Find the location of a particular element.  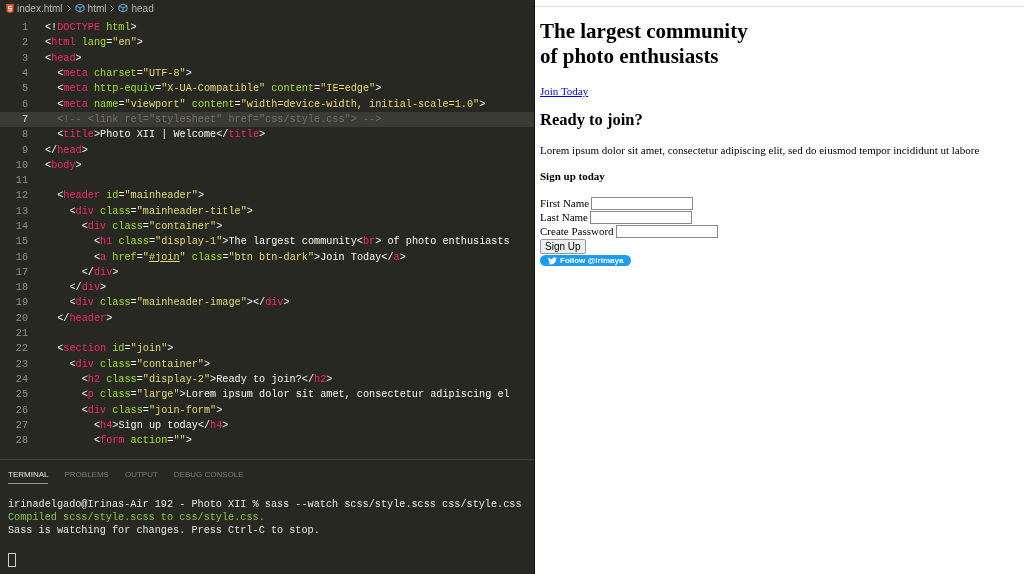

line-number: 4 is located at coordinates (24, 74).